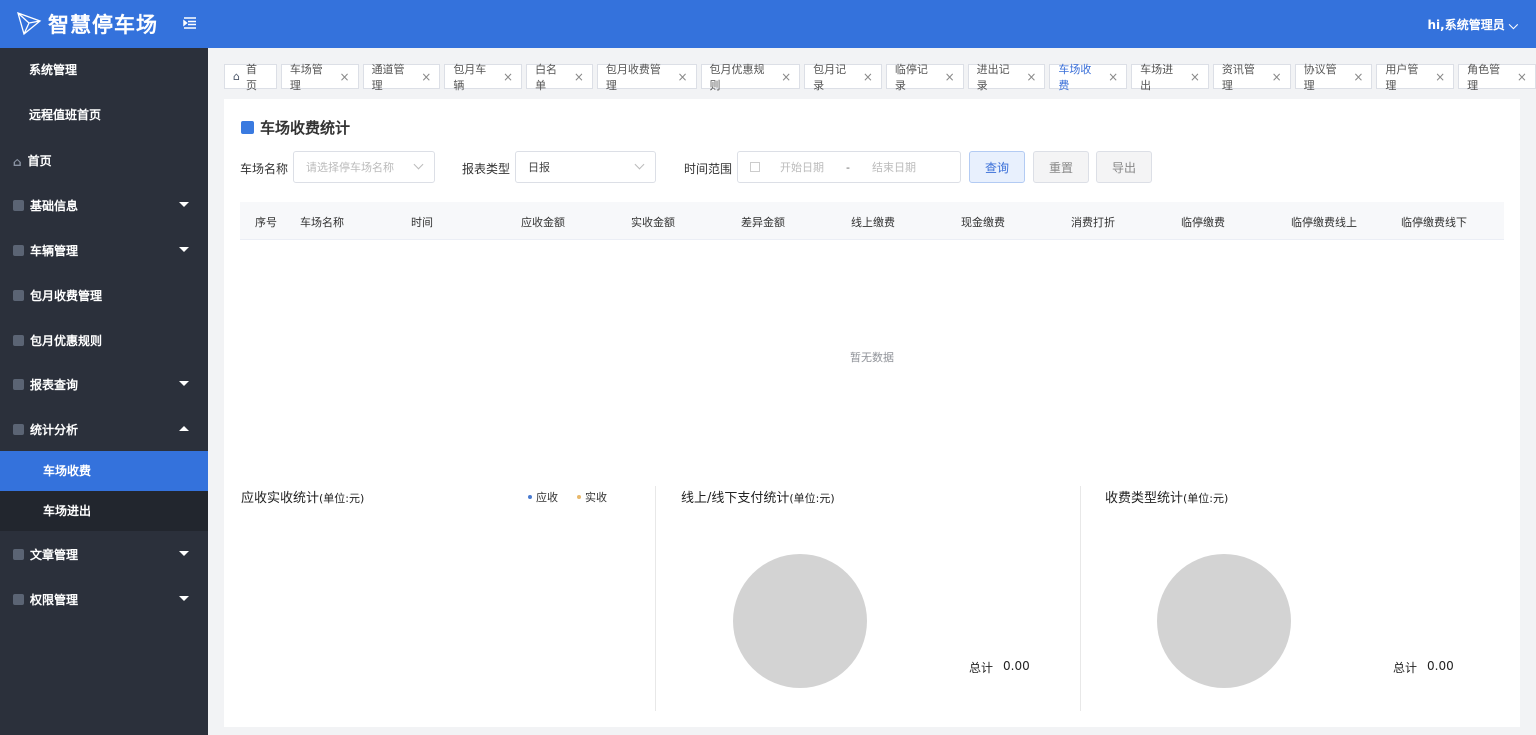 This screenshot has height=735, width=1536. What do you see at coordinates (18, 295) in the screenshot?
I see `fee-icon` at bounding box center [18, 295].